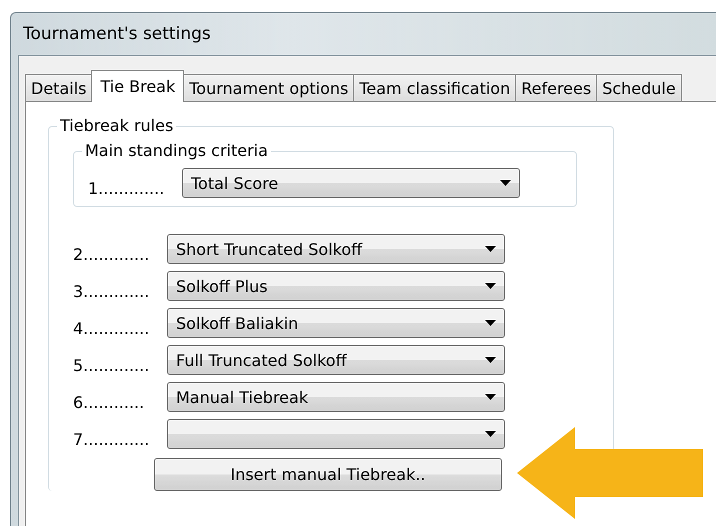 This screenshot has width=716, height=526. Describe the element at coordinates (58, 88) in the screenshot. I see `tab: Details` at that location.